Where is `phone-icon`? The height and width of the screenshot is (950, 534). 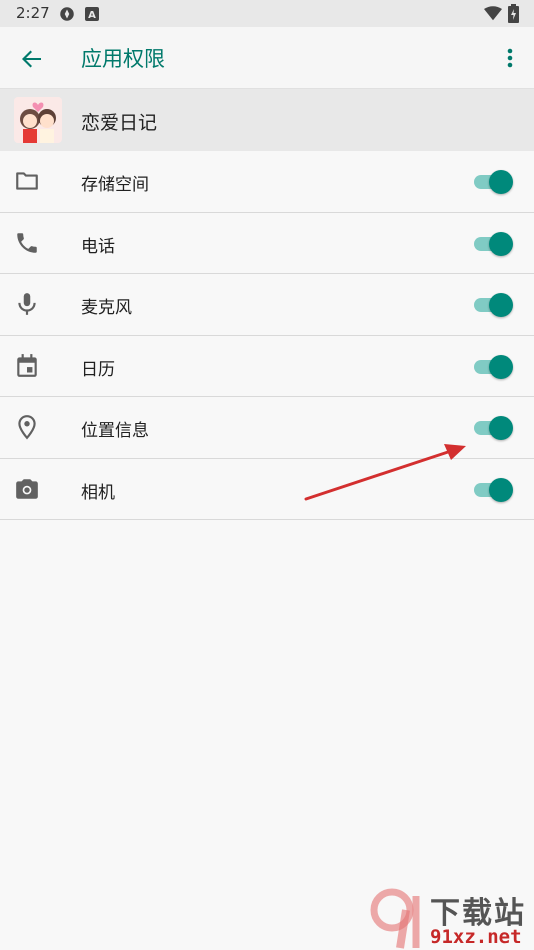 phone-icon is located at coordinates (27, 242).